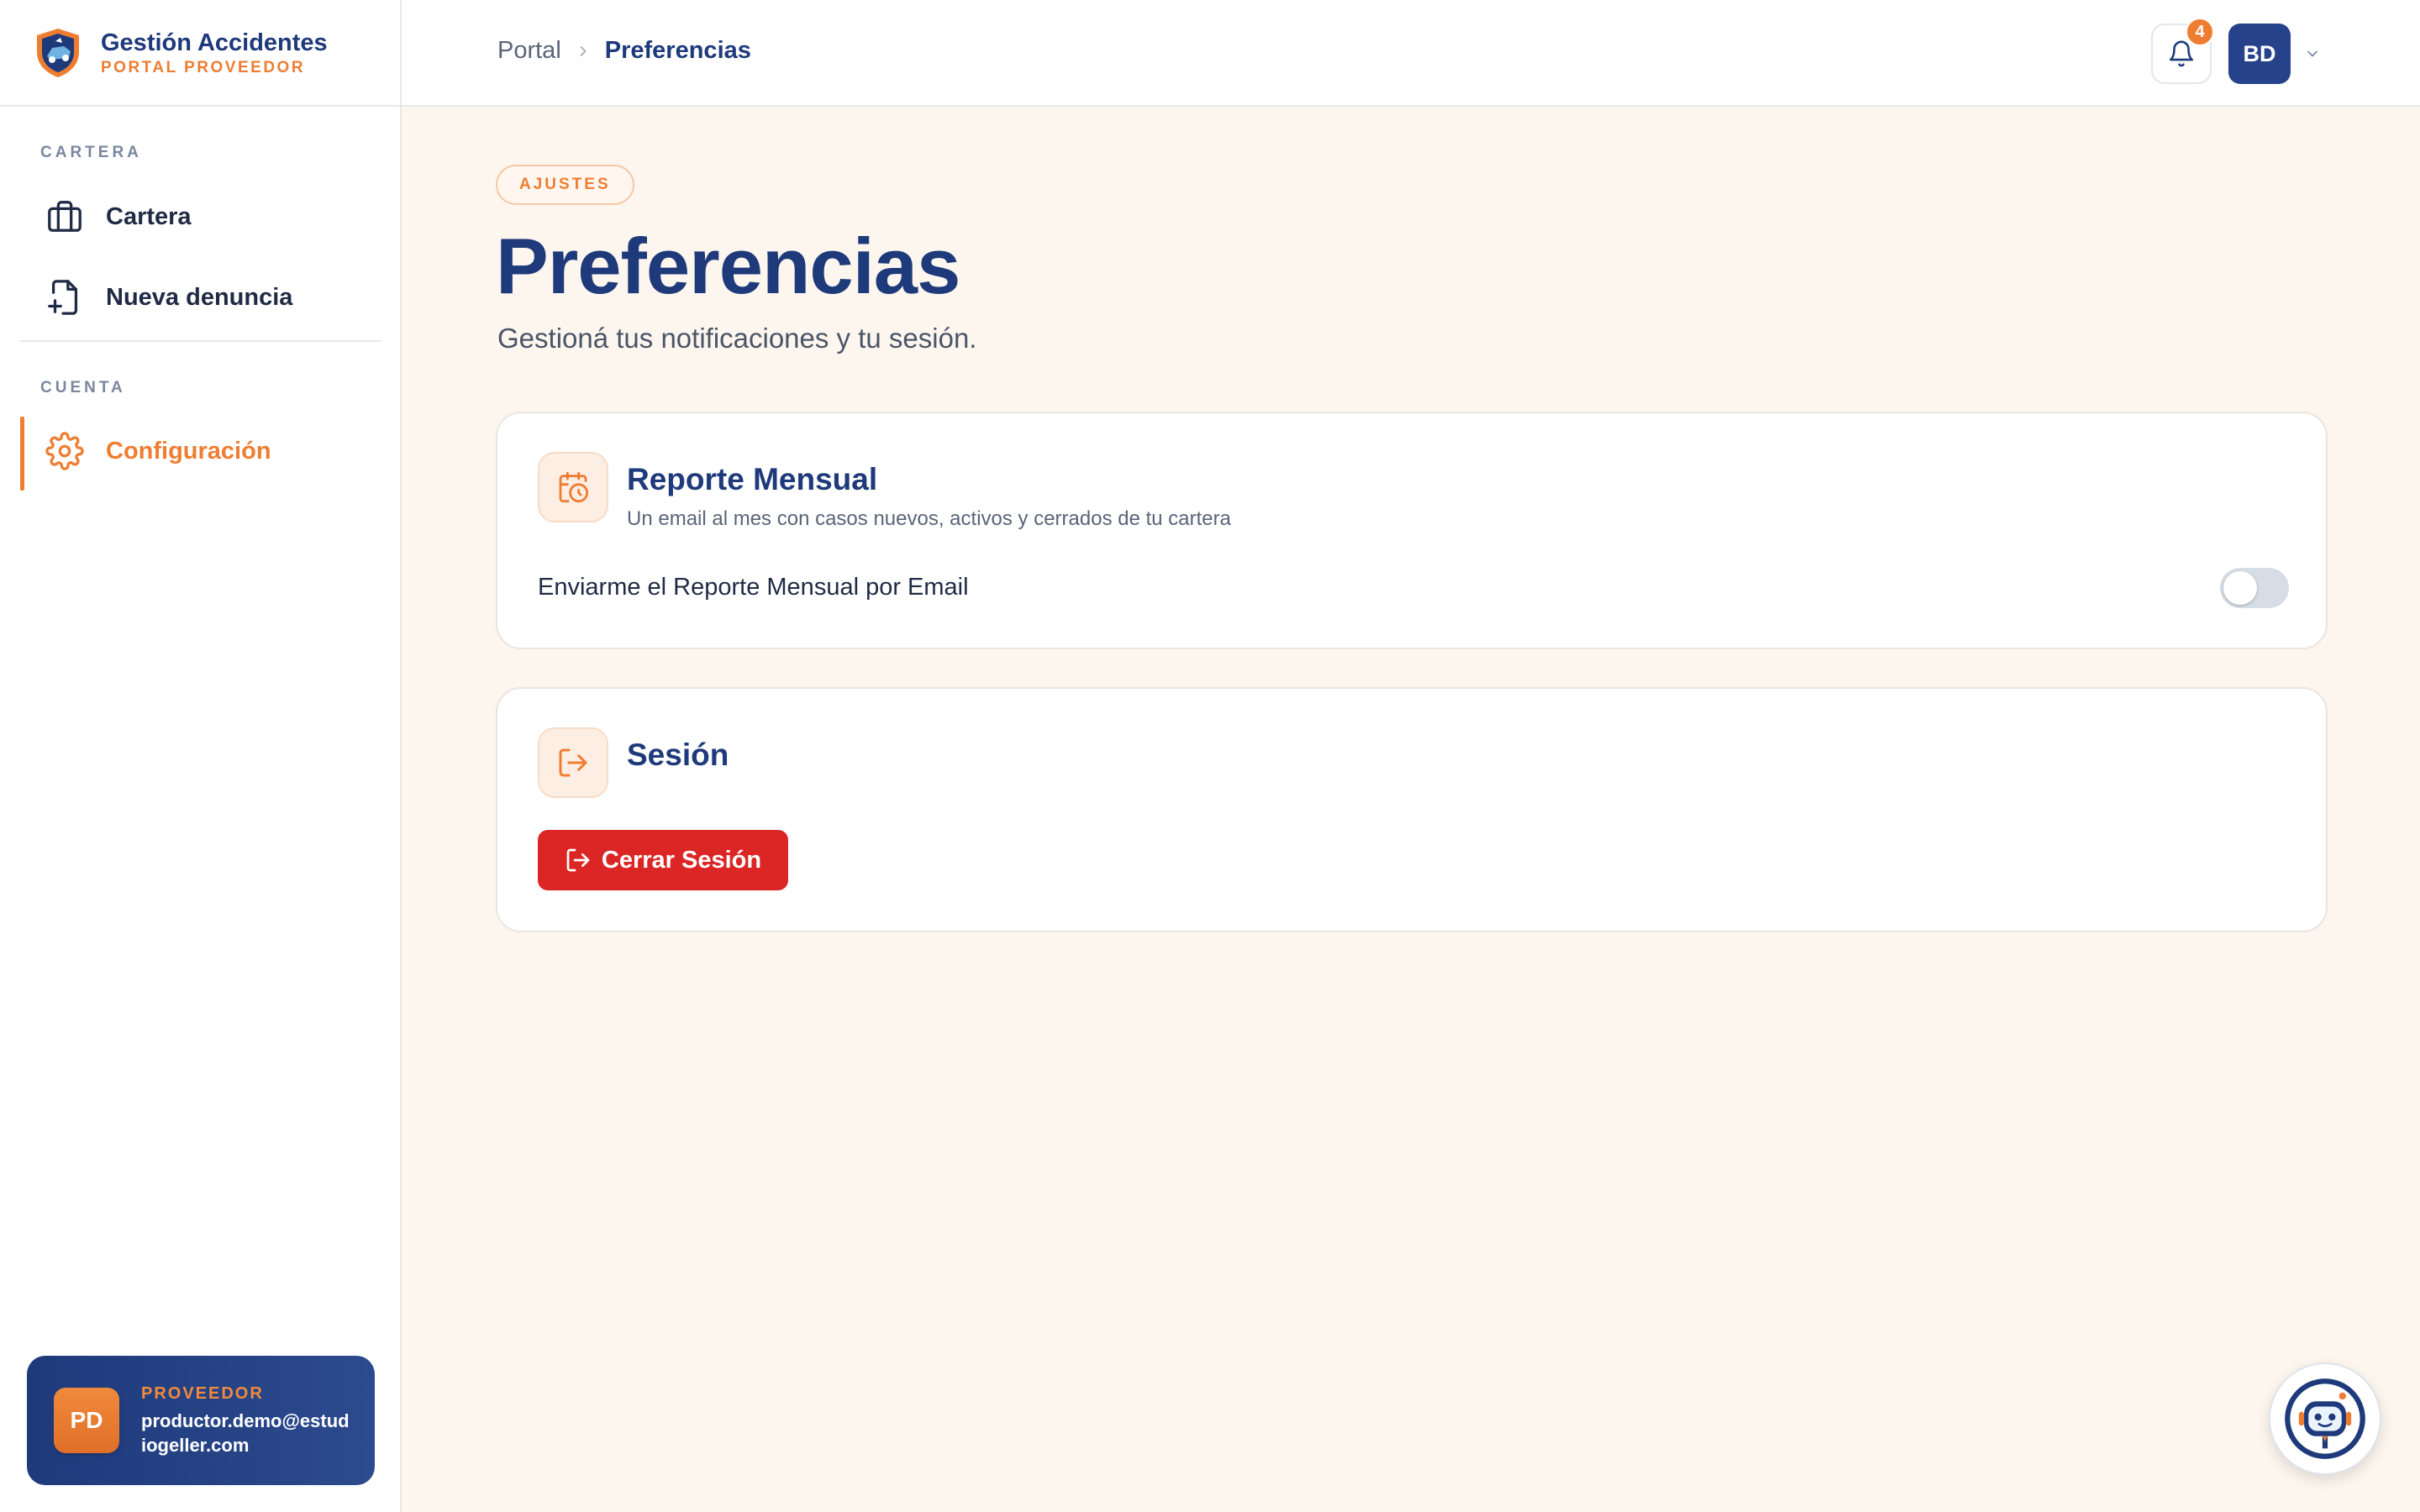  What do you see at coordinates (677, 50) in the screenshot?
I see `breadcrumb-current: Preferencias` at bounding box center [677, 50].